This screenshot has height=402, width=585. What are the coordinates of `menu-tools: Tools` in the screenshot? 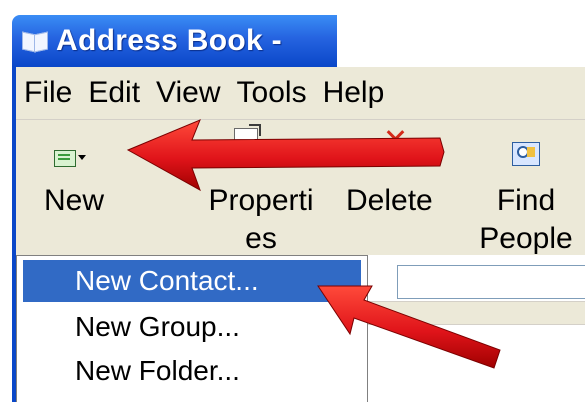 It's located at (280, 93).